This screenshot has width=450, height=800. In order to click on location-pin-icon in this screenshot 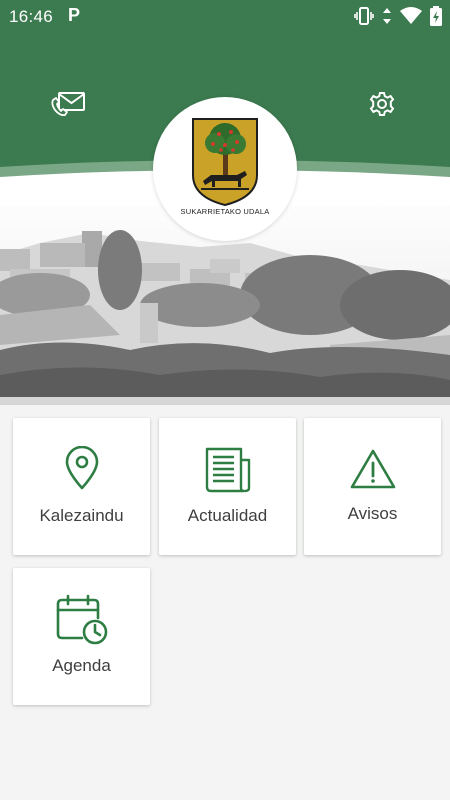, I will do `click(81, 468)`.